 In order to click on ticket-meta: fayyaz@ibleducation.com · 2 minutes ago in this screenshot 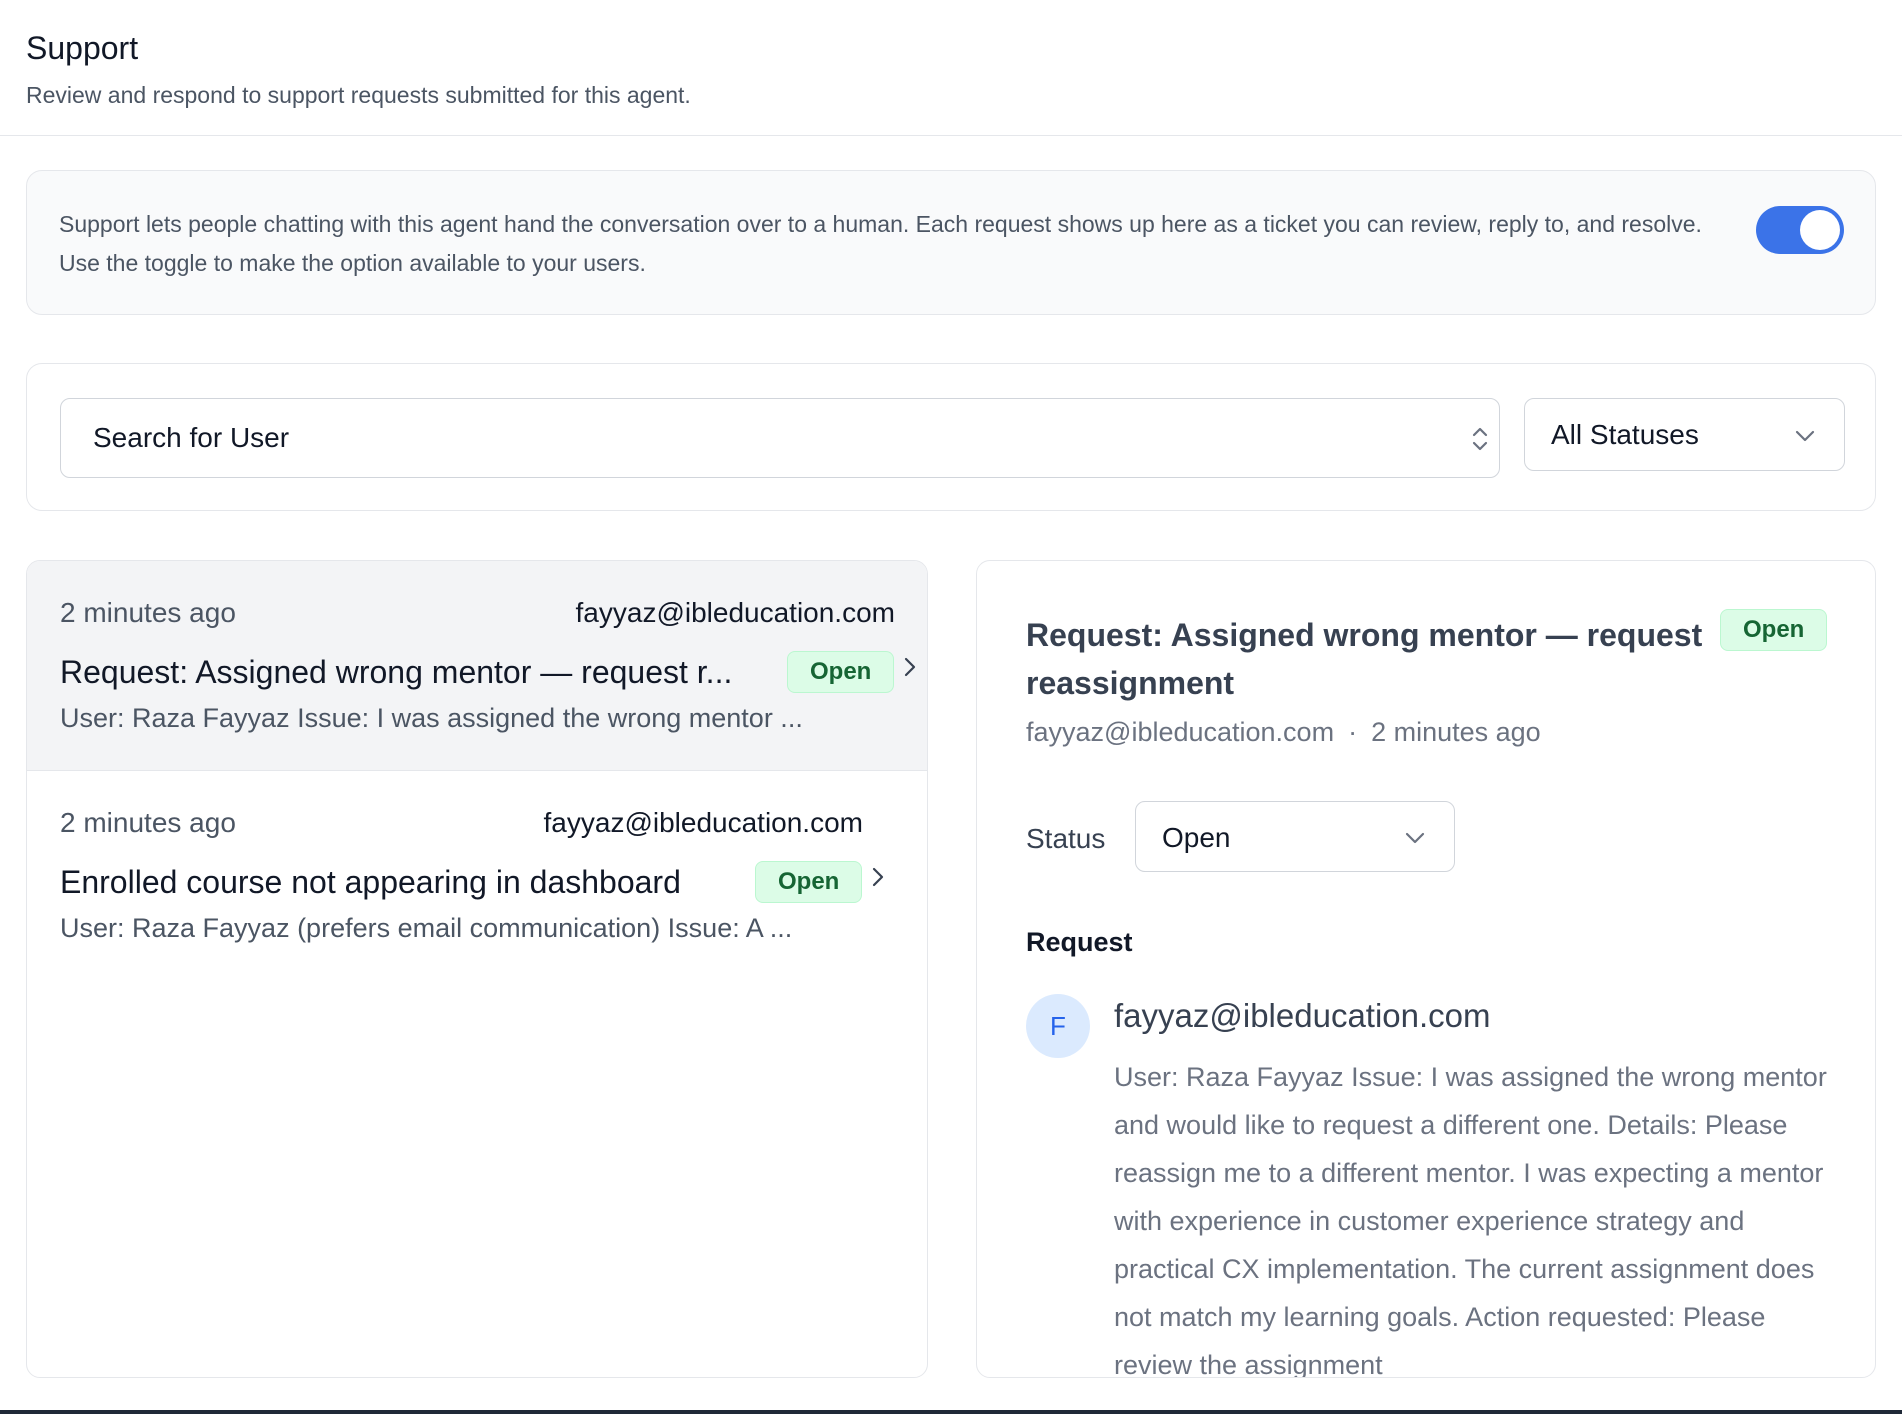, I will do `click(1283, 732)`.